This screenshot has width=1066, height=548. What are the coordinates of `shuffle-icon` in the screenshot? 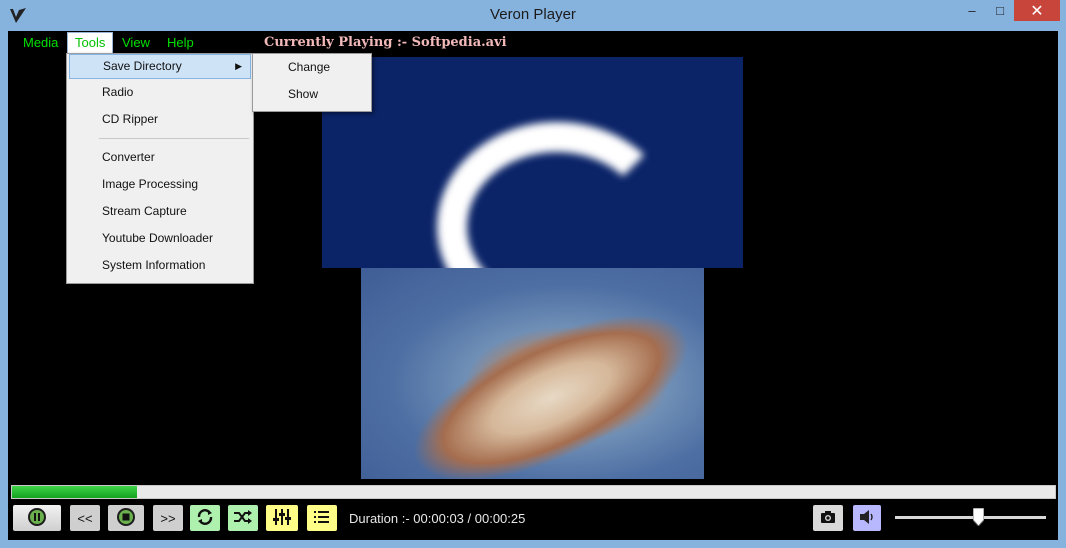 It's located at (243, 518).